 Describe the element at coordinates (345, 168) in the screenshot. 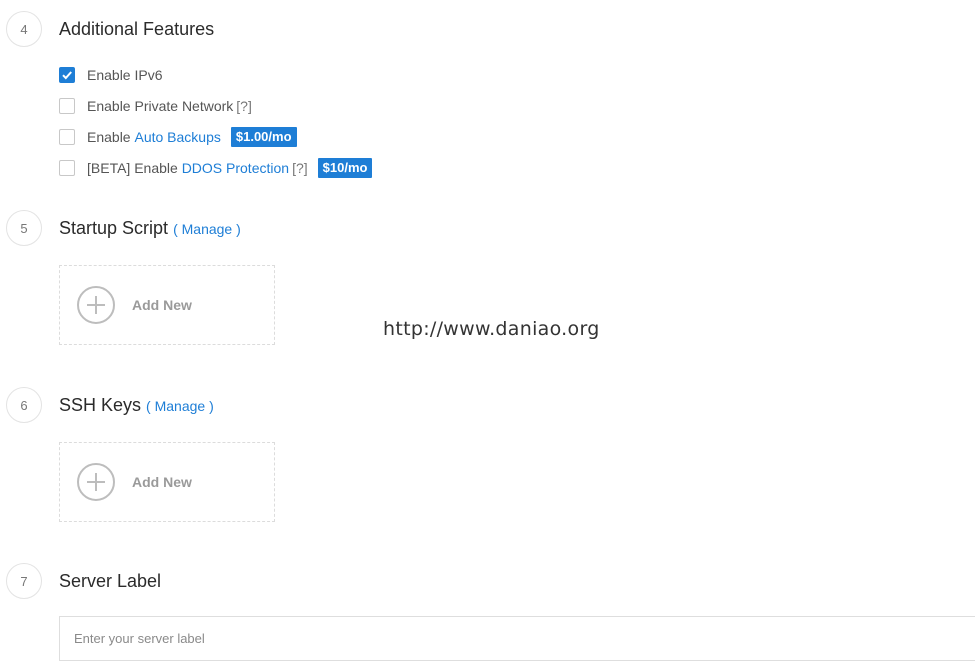

I see `ddos-price-badge: $10/mo` at that location.